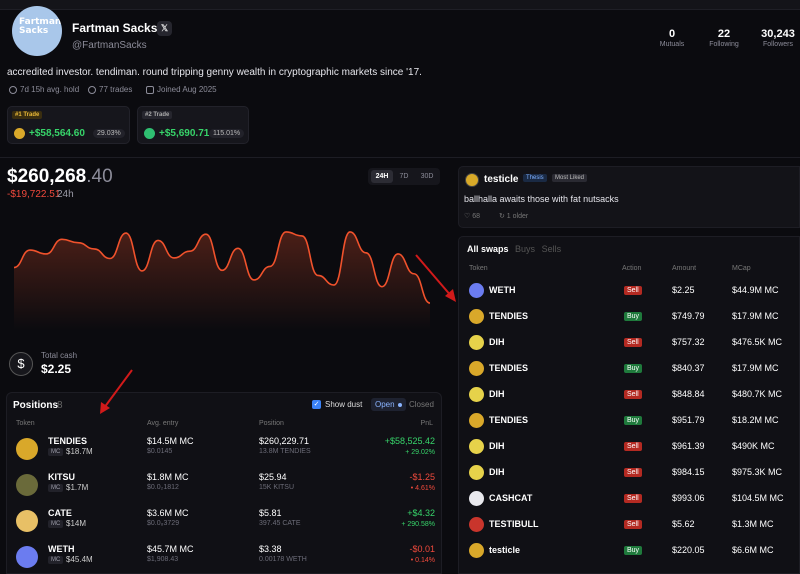  What do you see at coordinates (755, 420) in the screenshot?
I see `swap-mcap: $18.2M MC` at bounding box center [755, 420].